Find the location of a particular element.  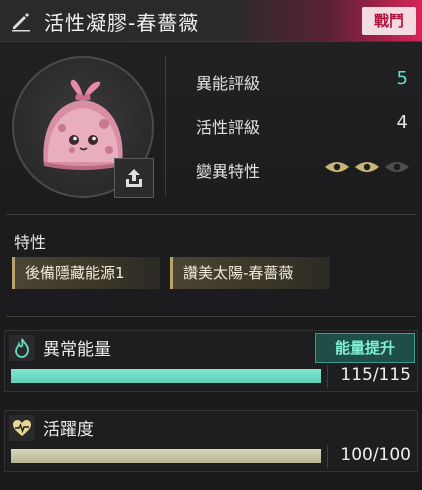

stat-row-mutation-traits: 變異特性 is located at coordinates (304, 169).